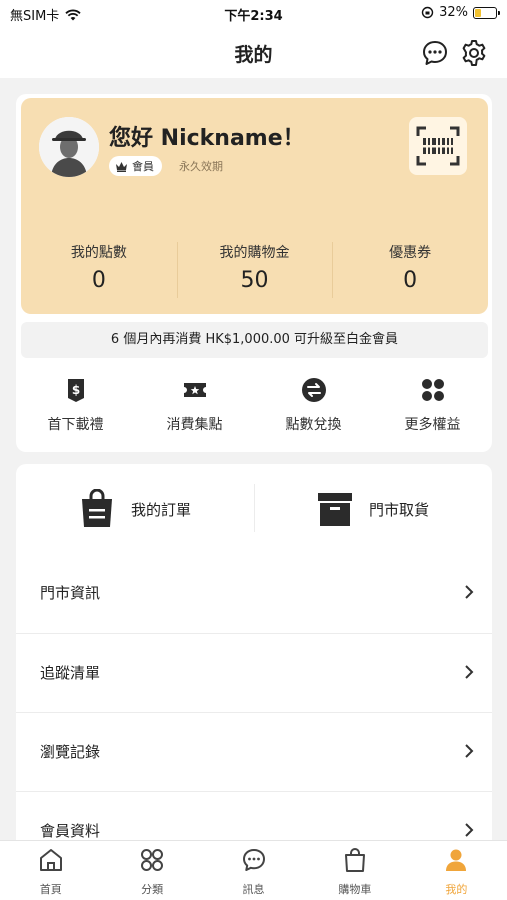 This screenshot has height=900, width=507. I want to click on stat-coupons: 優惠券 0, so click(410, 270).